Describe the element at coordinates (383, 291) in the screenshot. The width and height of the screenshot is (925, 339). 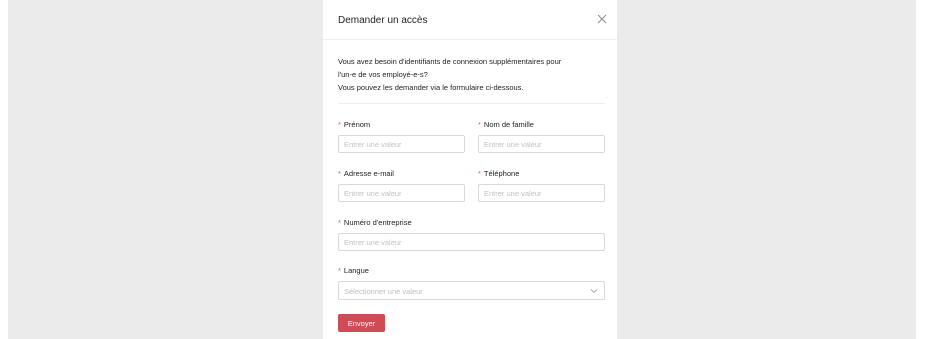
I see `language-select-placeholder: Sélectionner une valeur` at that location.